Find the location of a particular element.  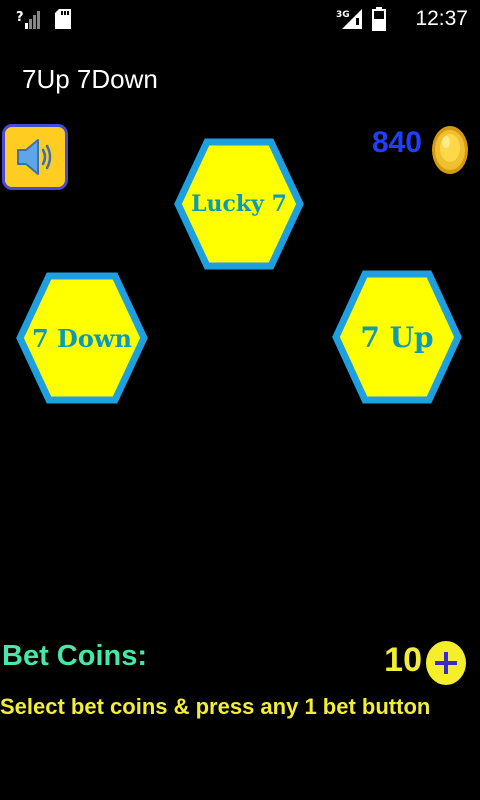

mobile-data-icon: 3G is located at coordinates (349, 19).